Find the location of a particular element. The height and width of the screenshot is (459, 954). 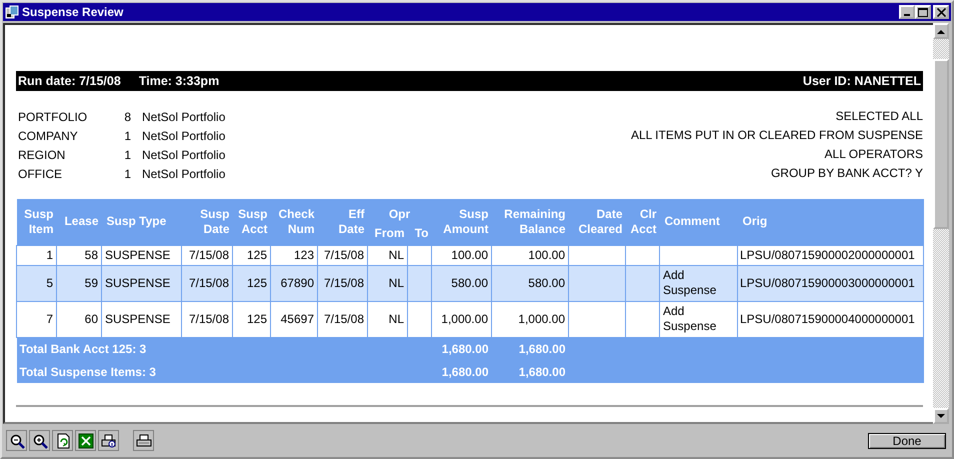

column-header: Check Num is located at coordinates (294, 222).